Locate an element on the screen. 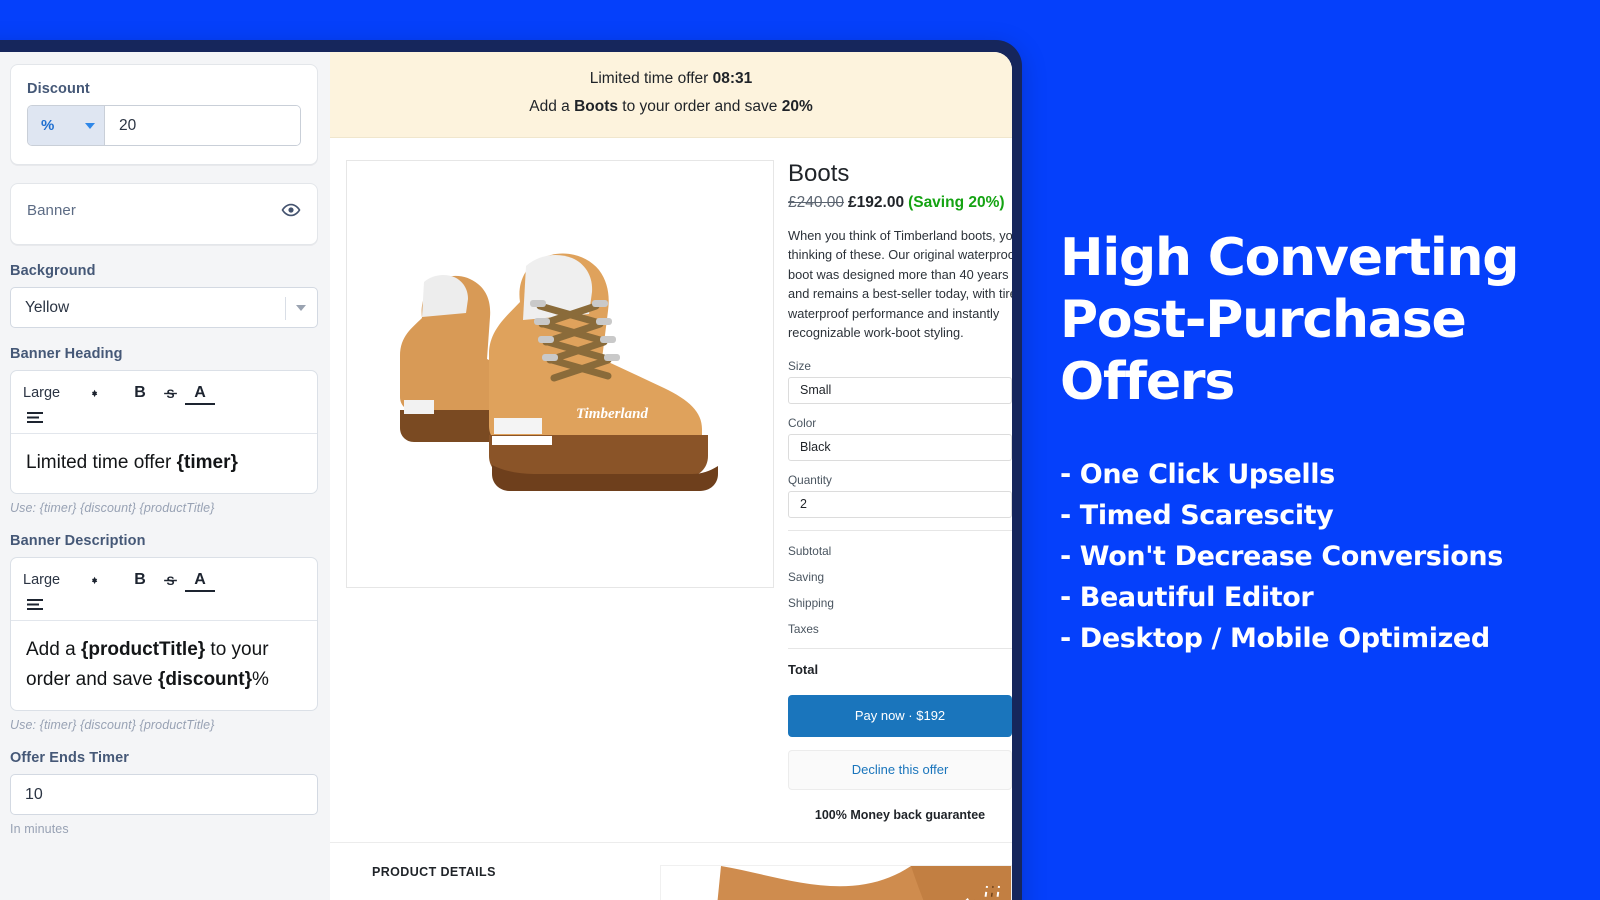  promo-feature-item: - One Click Upsells is located at coordinates (1197, 474).